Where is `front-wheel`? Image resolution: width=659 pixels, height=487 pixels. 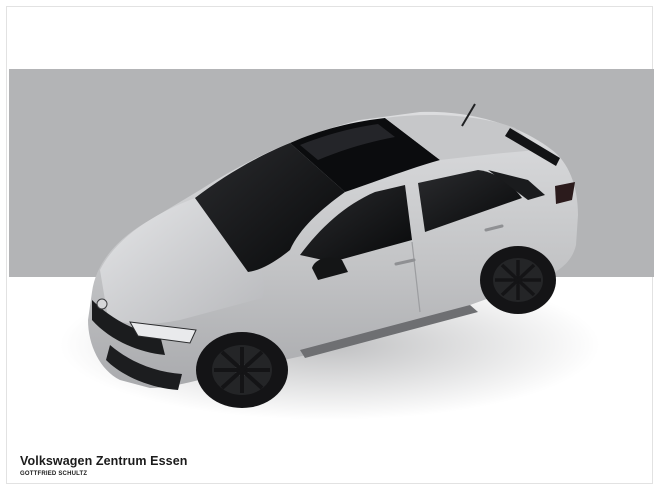
front-wheel is located at coordinates (242, 370).